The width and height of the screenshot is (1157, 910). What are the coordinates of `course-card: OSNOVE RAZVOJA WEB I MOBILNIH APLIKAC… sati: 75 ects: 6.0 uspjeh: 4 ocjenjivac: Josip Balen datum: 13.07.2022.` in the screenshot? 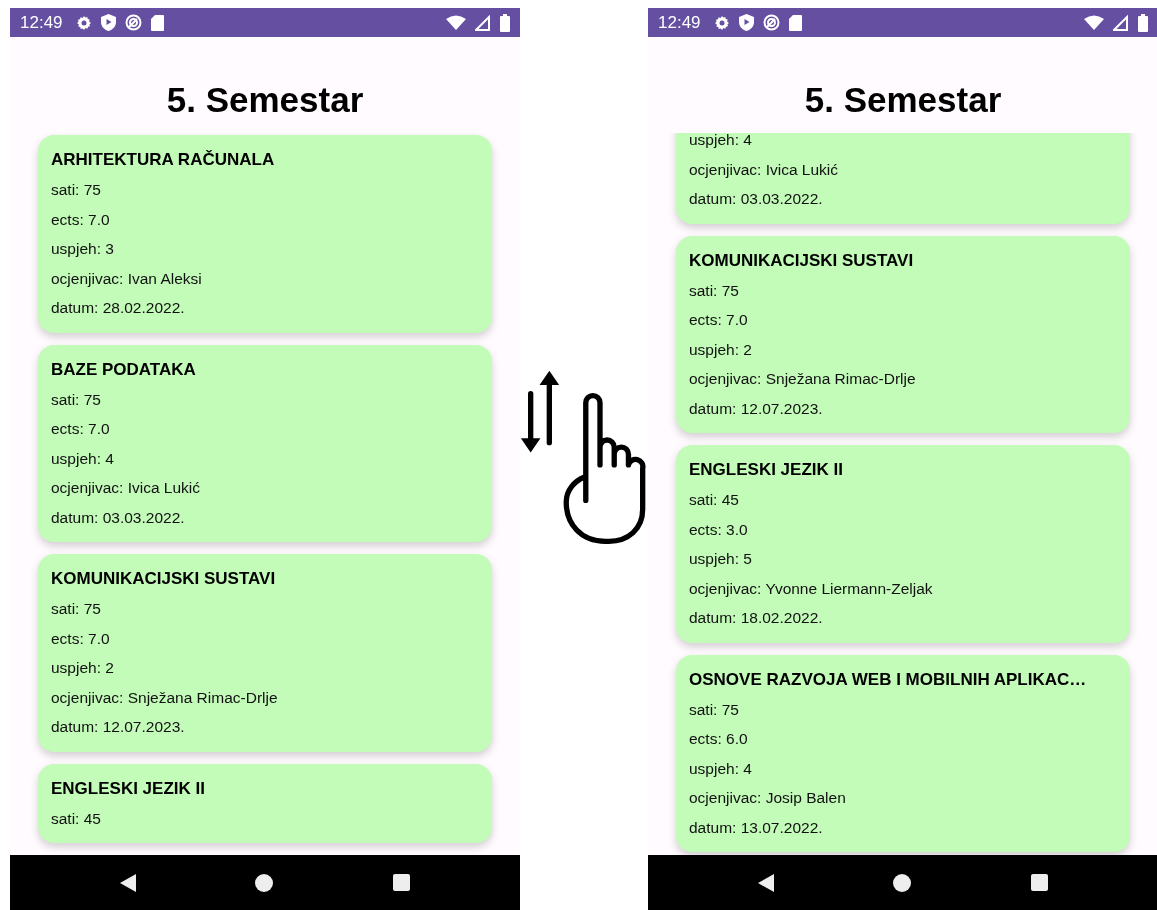 It's located at (903, 753).